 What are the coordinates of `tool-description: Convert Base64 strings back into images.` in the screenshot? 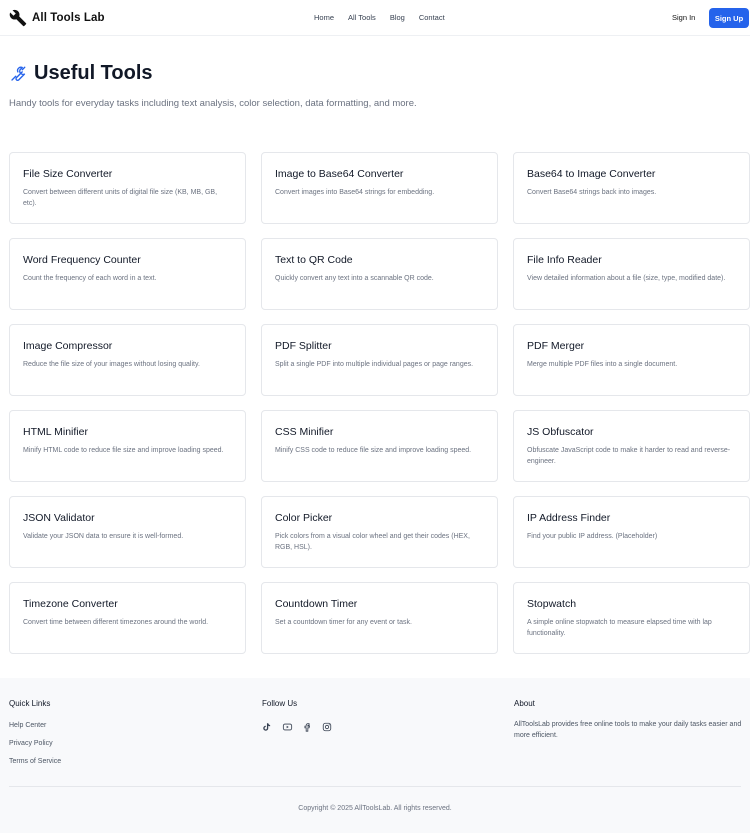 It's located at (592, 192).